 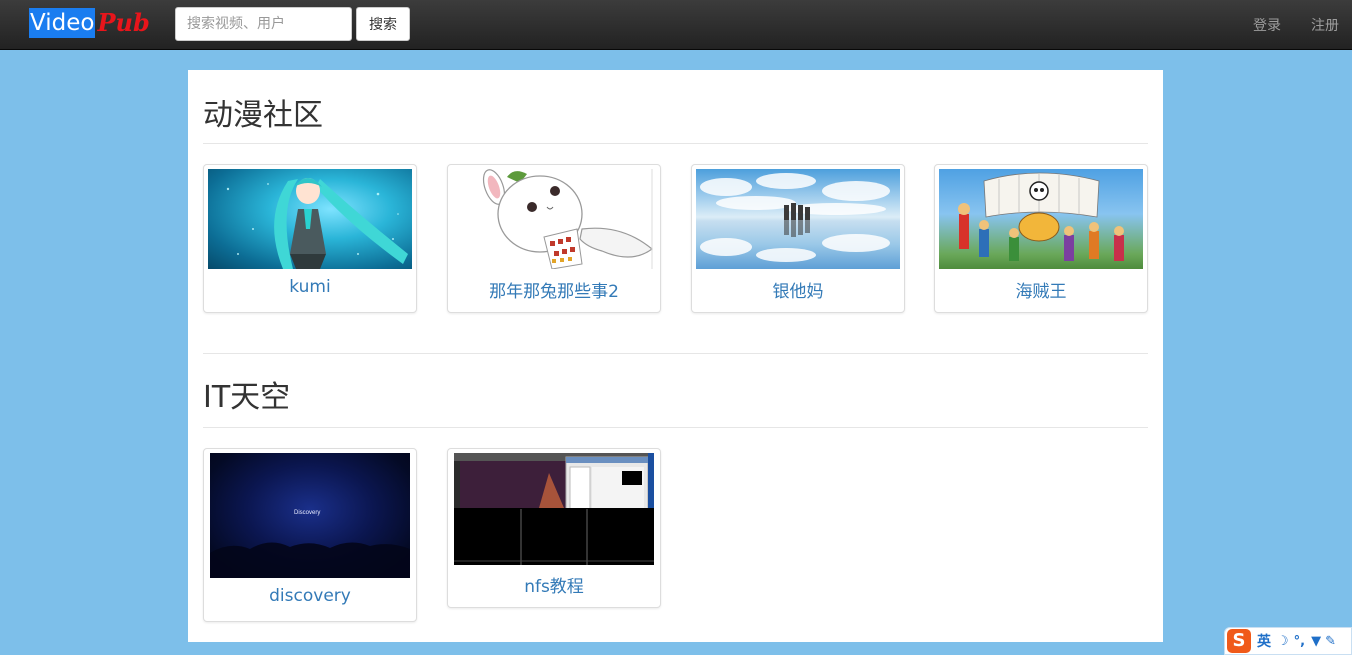 I want to click on moon-icon: ☽, so click(x=1283, y=641).